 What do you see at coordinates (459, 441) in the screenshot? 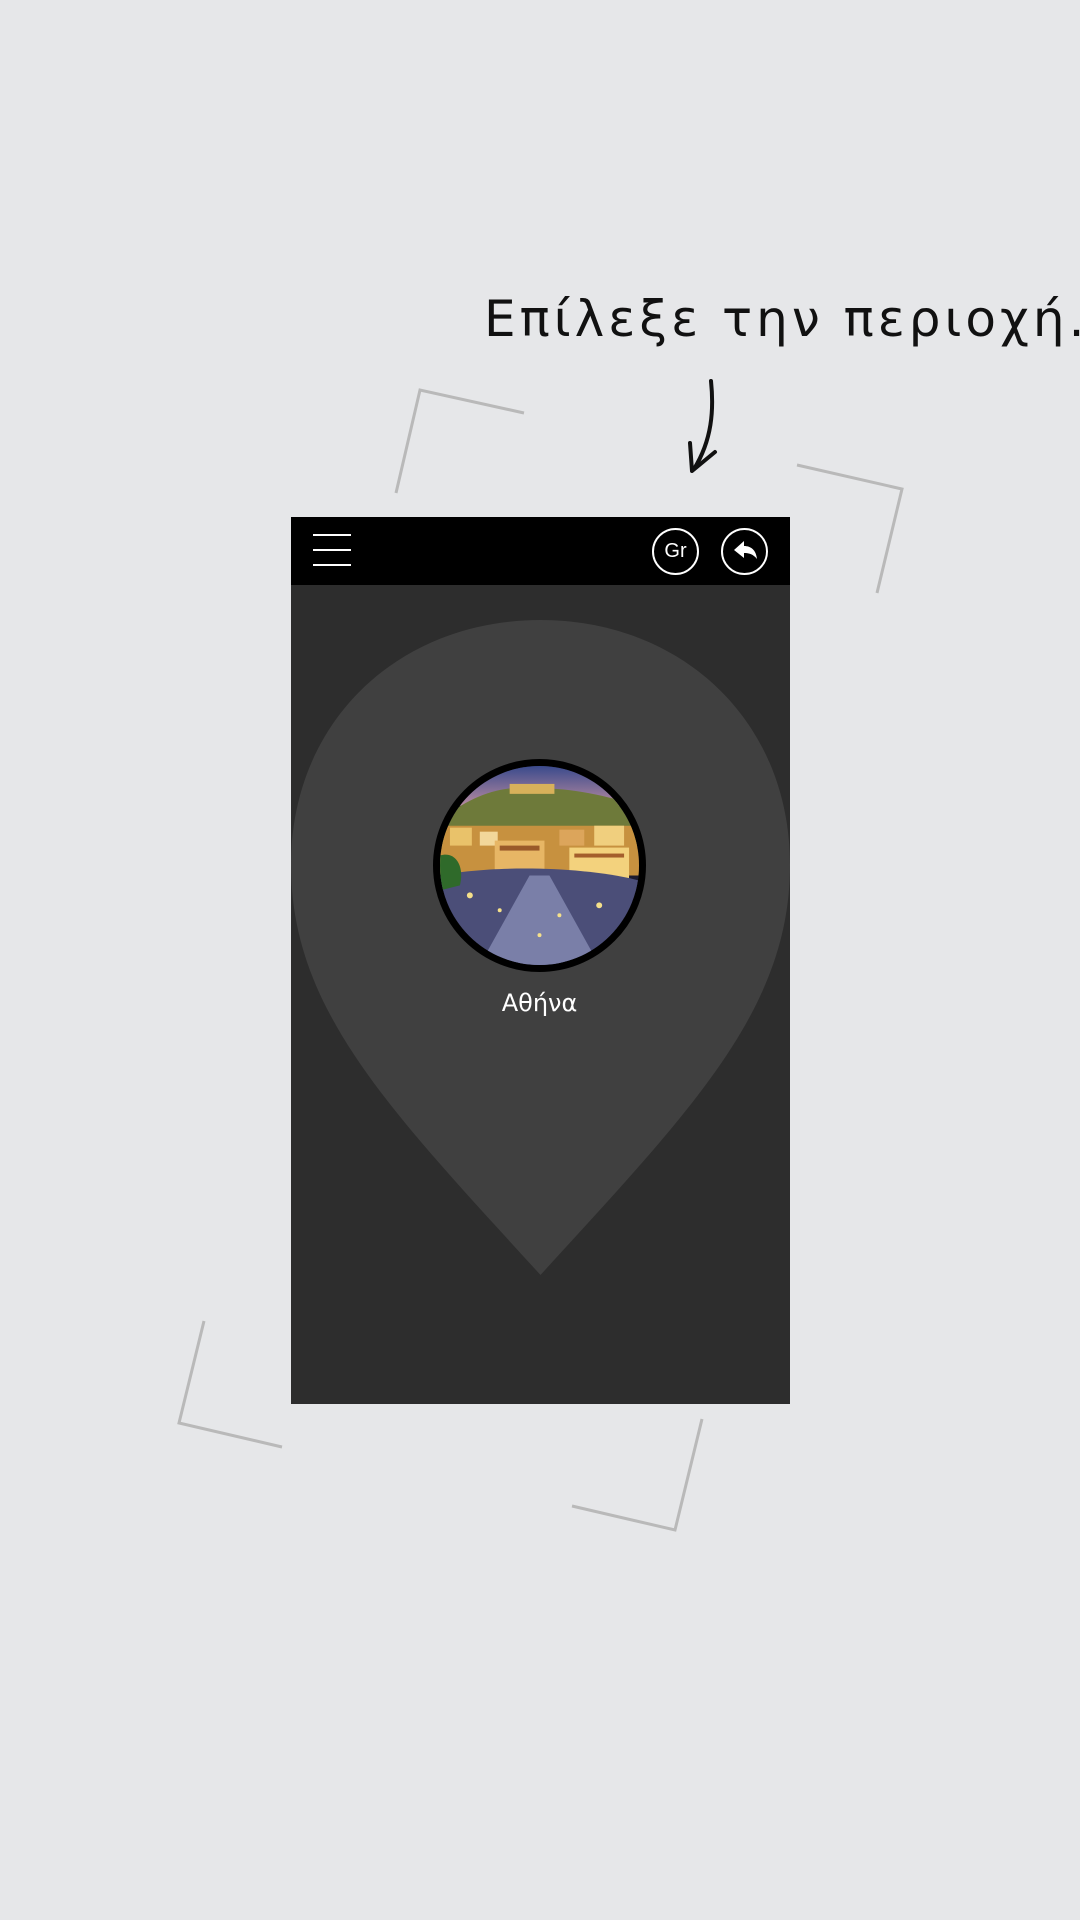
I see `frame-corner-top-left` at bounding box center [459, 441].